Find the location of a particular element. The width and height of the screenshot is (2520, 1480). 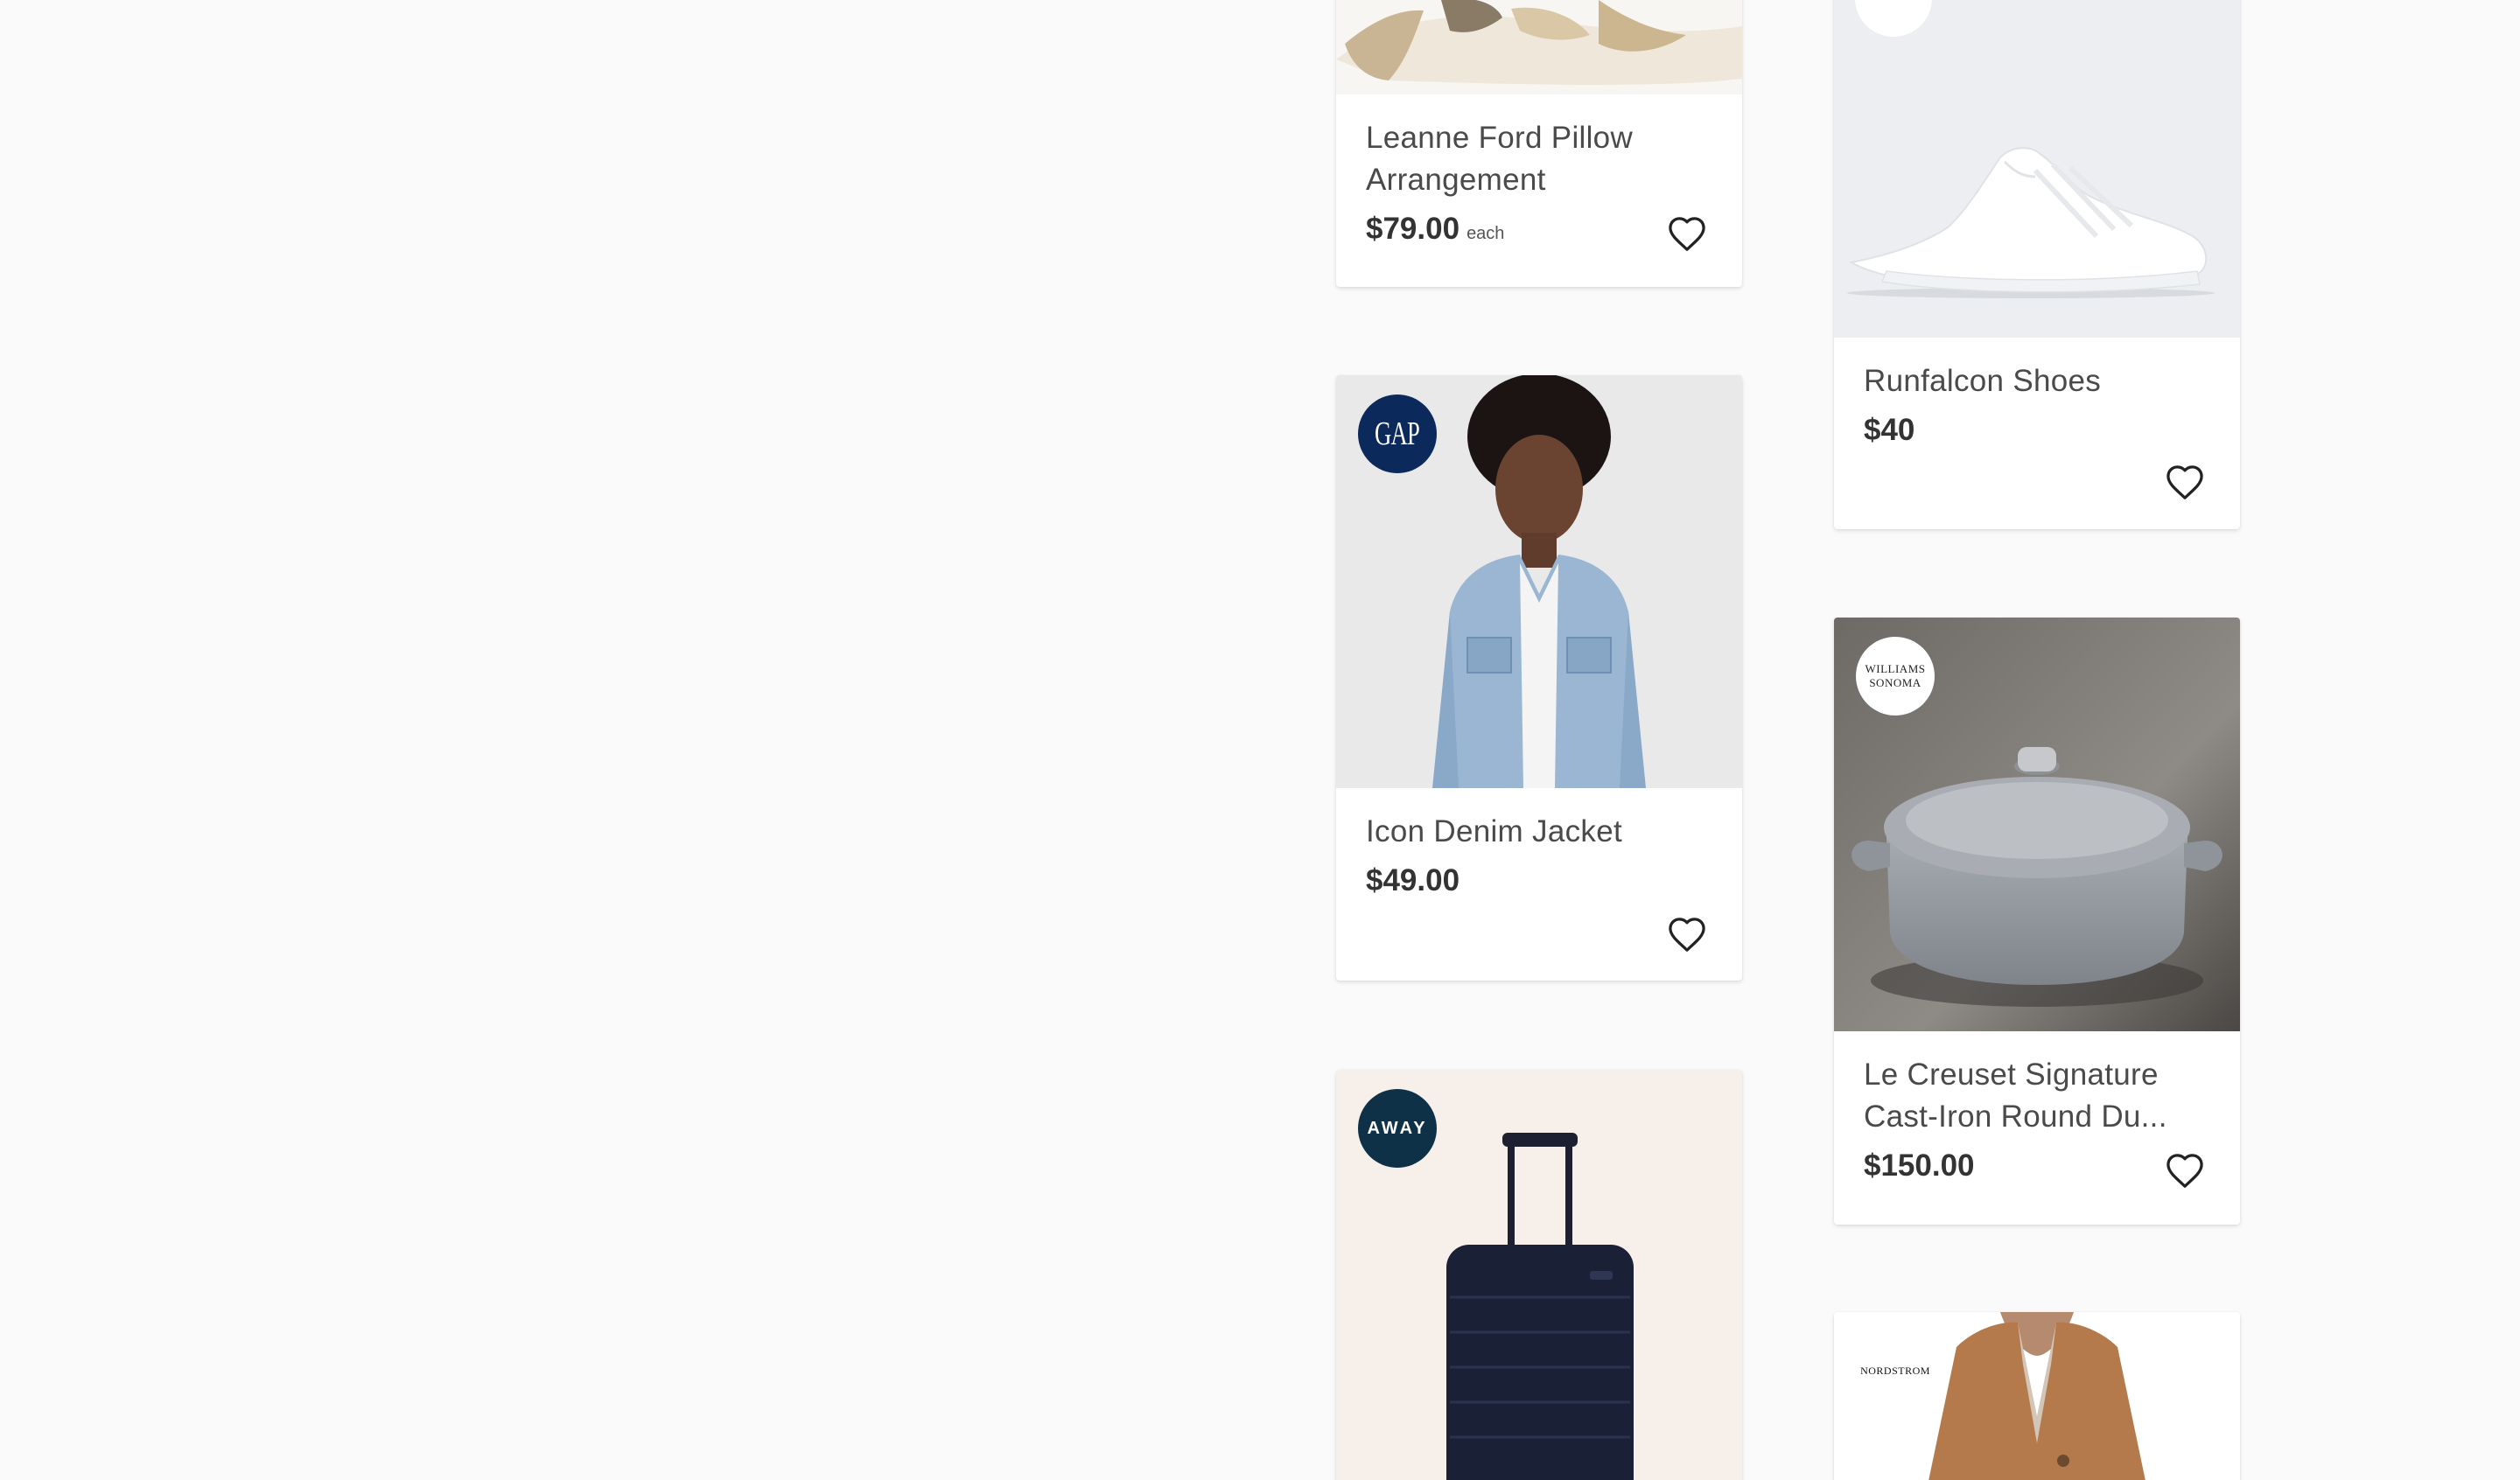

price-row: $49.00 is located at coordinates (1539, 881).